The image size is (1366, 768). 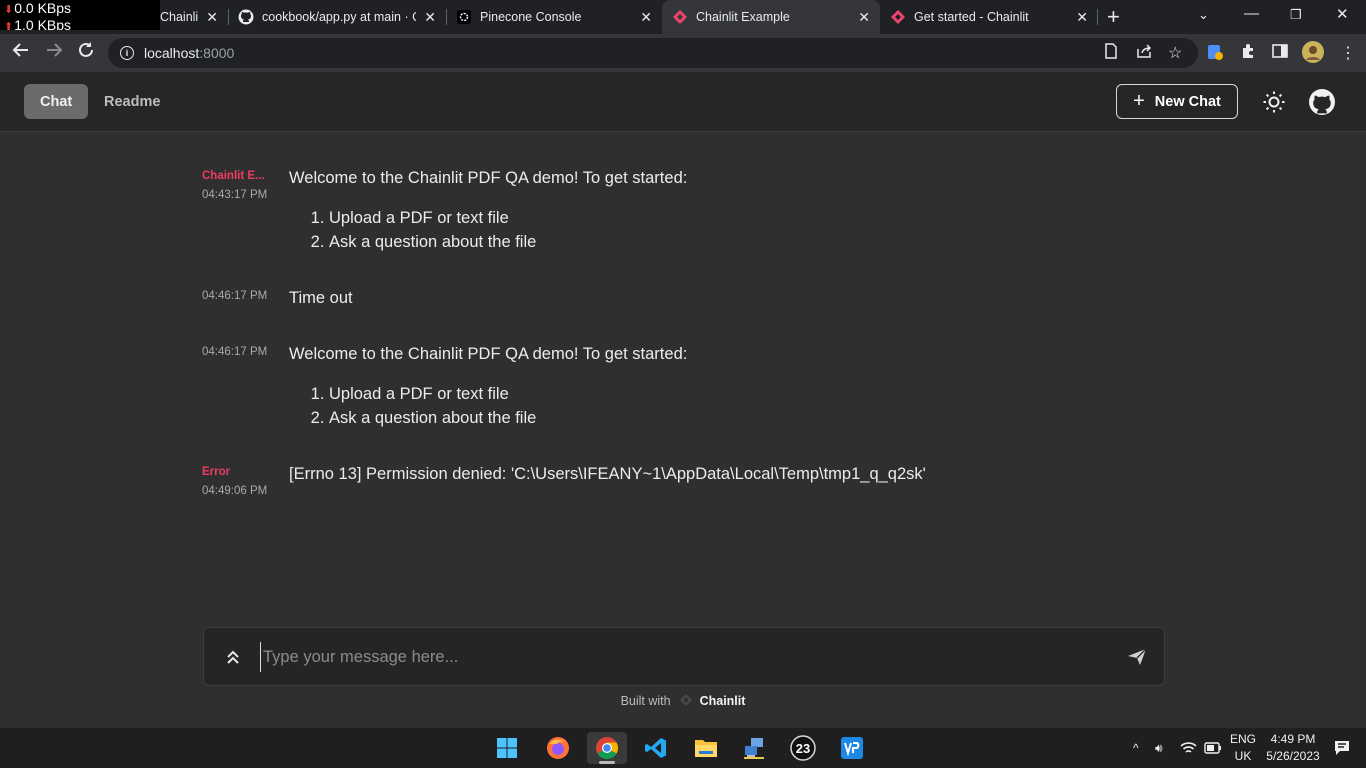 I want to click on restore-icon: ❐, so click(x=1296, y=15).